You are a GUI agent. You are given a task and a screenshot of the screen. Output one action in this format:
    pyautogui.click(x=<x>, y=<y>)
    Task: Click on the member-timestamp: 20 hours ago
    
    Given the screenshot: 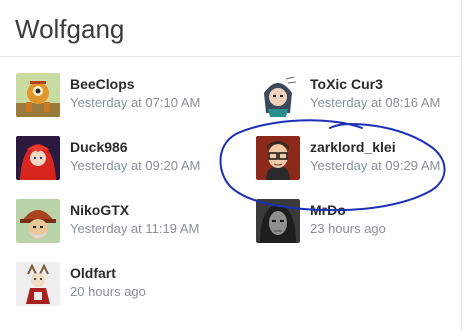 What is the action you would take?
    pyautogui.click(x=108, y=291)
    